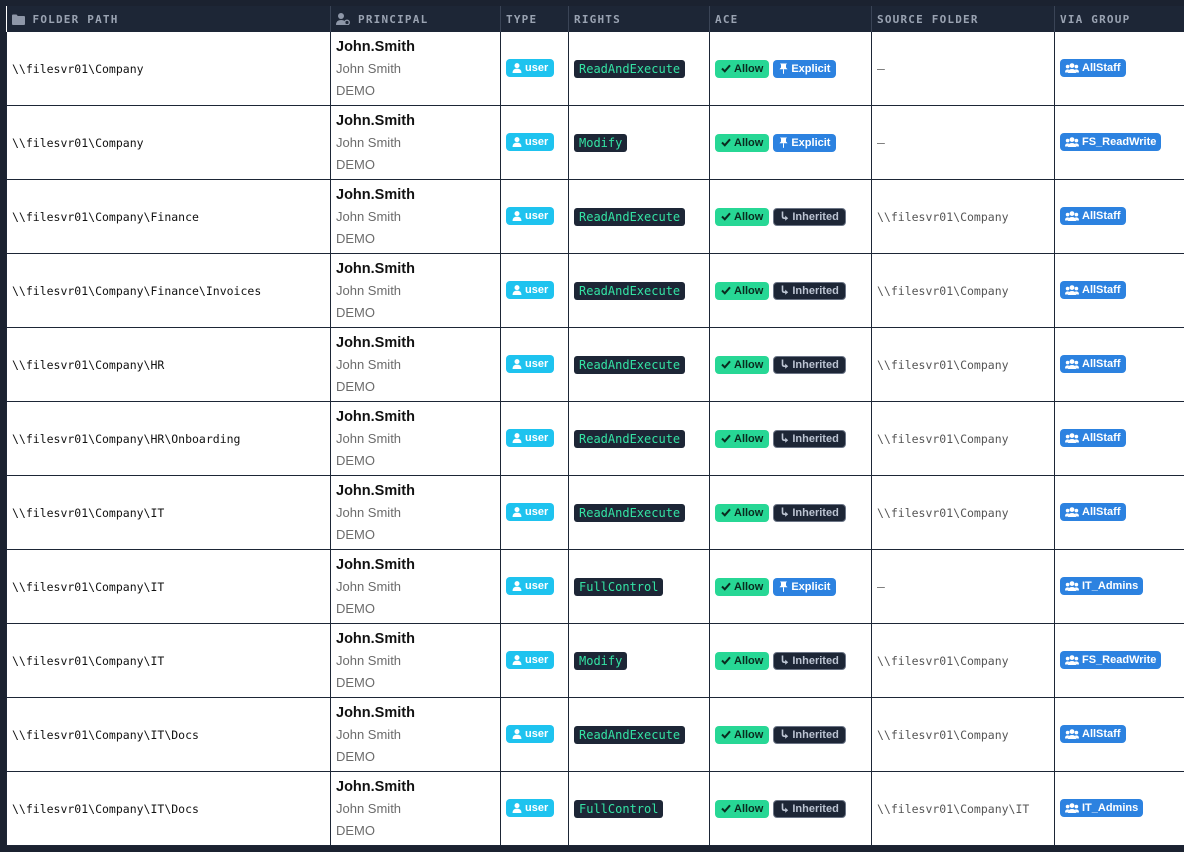 This screenshot has height=852, width=1184. What do you see at coordinates (963, 216) in the screenshot?
I see `source-folder-cell: \\filesvr01\Company` at bounding box center [963, 216].